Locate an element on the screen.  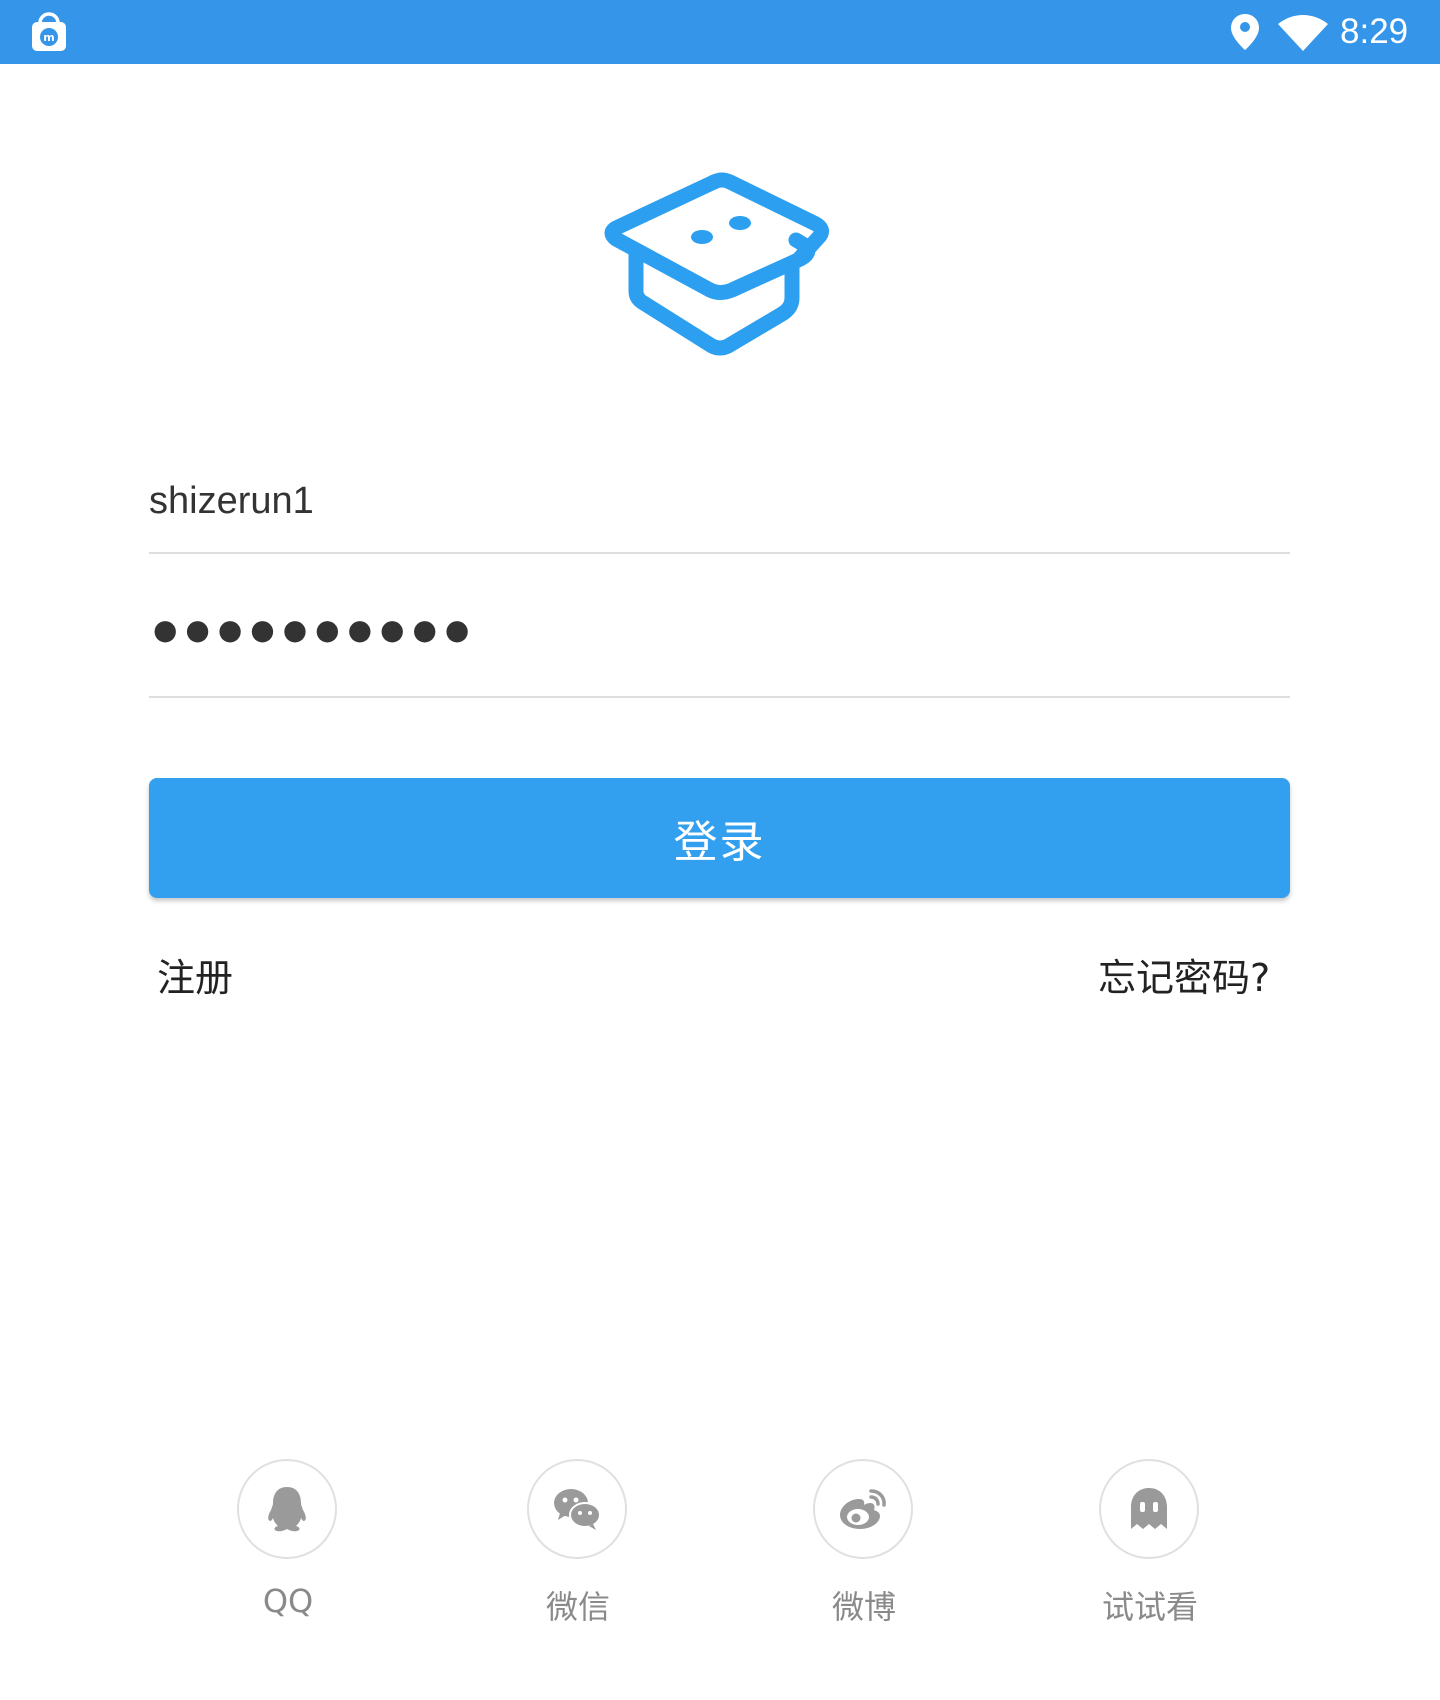
trial-label: 试试看 is located at coordinates (1149, 1607).